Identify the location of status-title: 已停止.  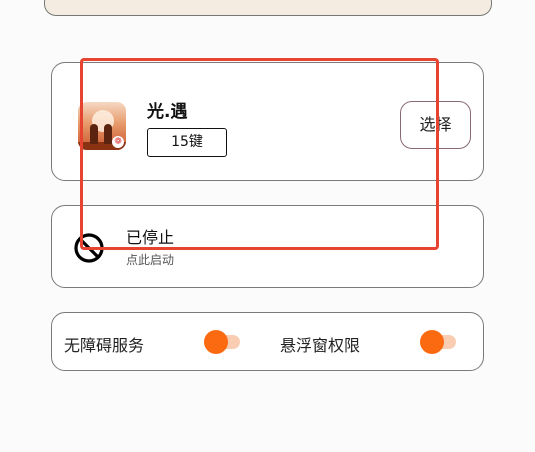
(150, 237).